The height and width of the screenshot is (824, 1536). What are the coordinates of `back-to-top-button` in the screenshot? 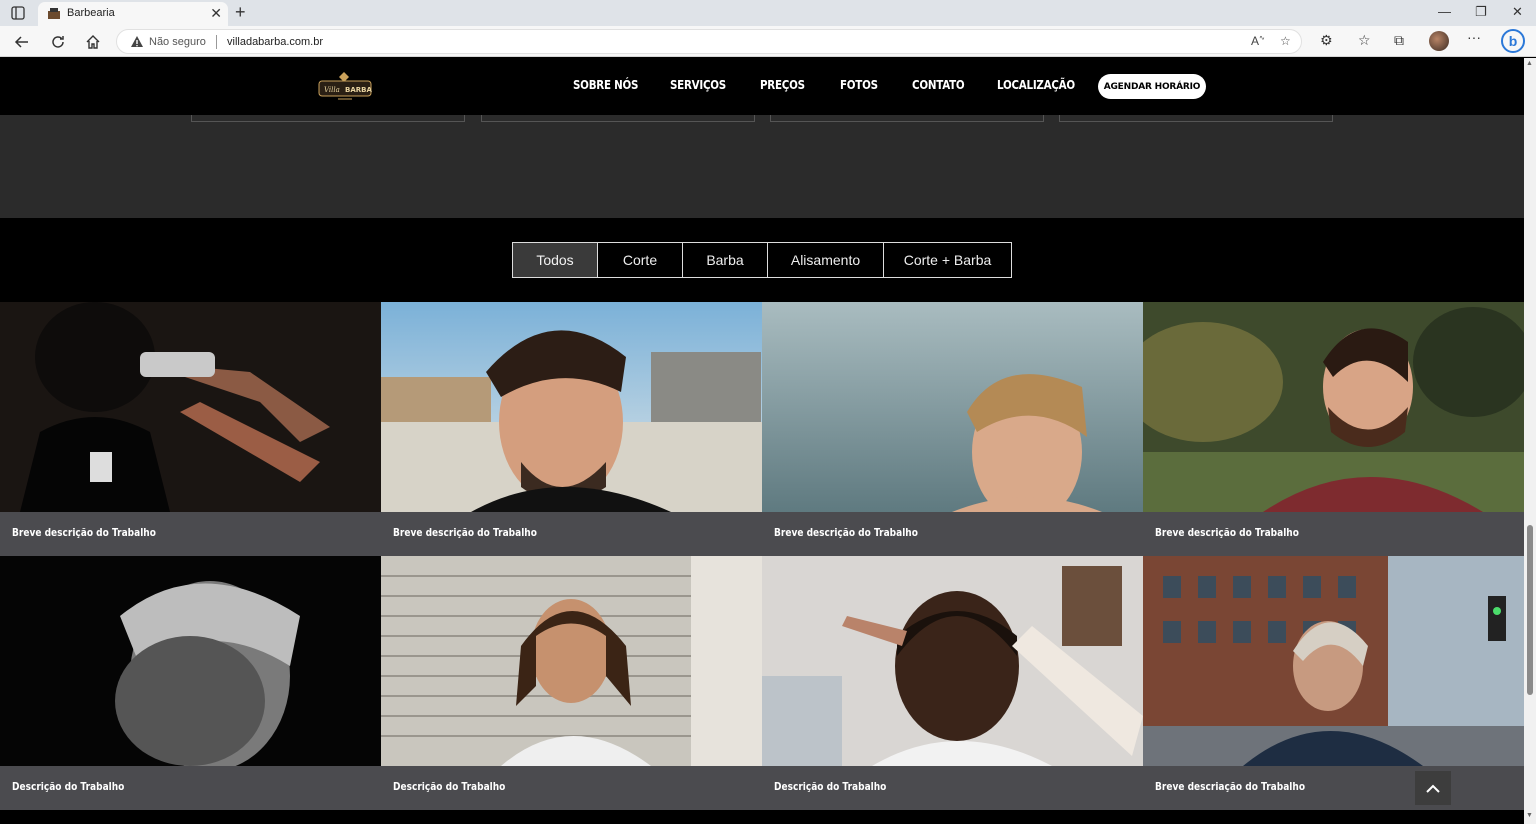 It's located at (1433, 788).